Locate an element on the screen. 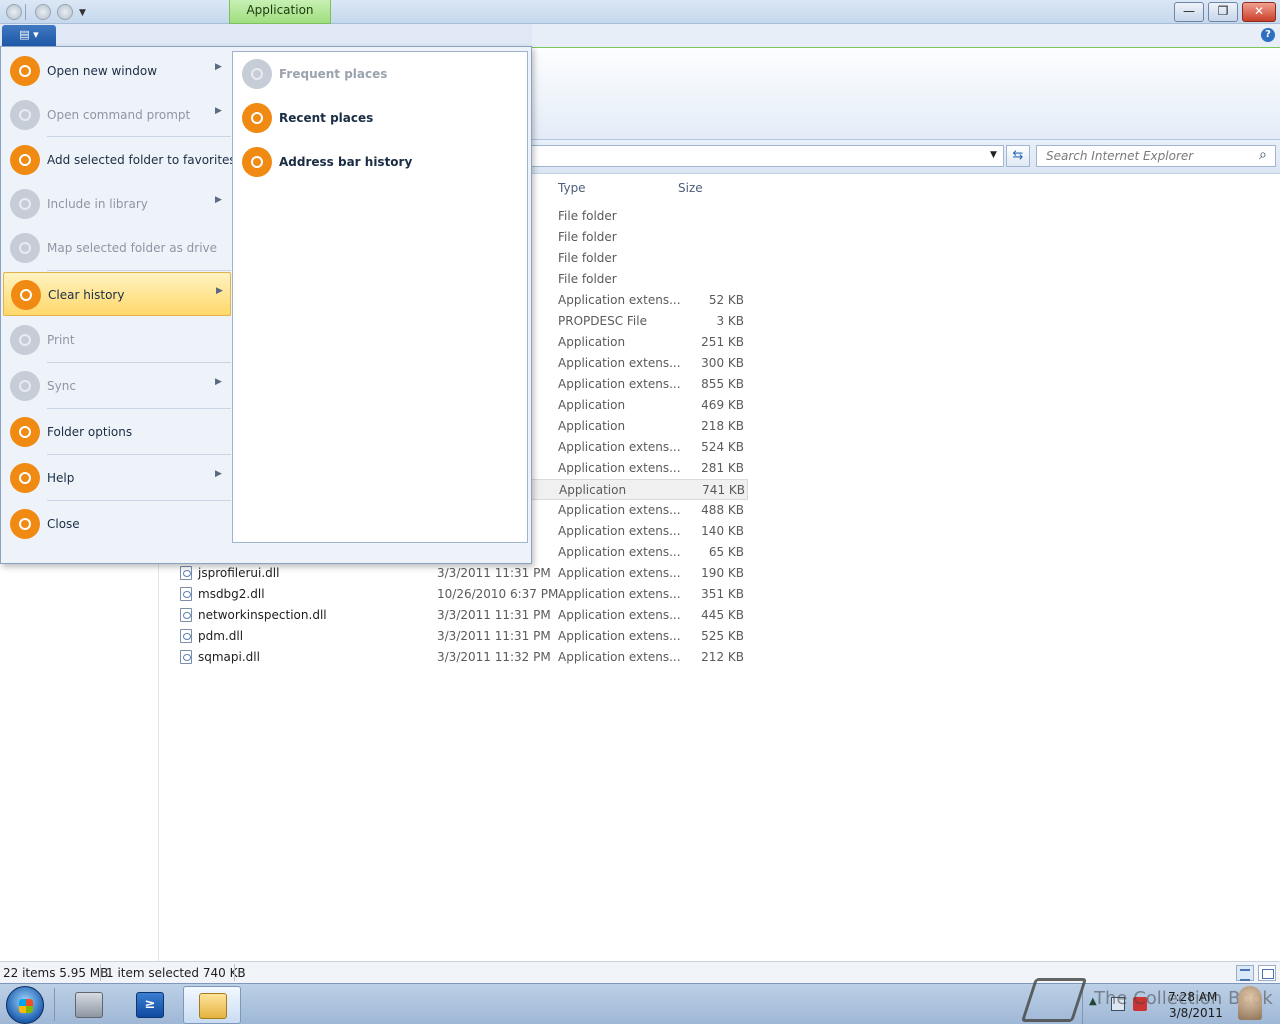  menu-item-label: Open new window is located at coordinates (102, 71).